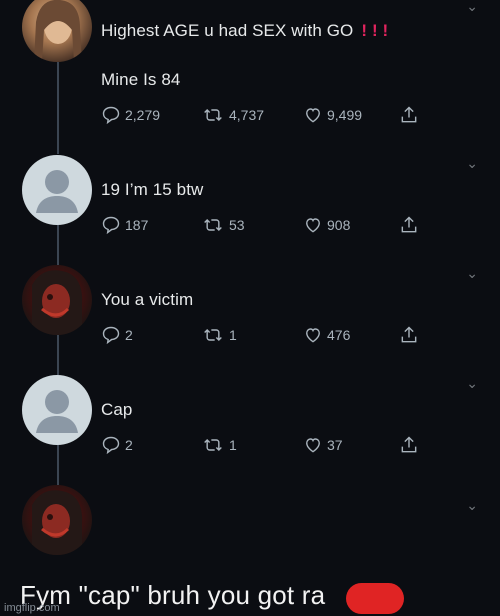 The image size is (500, 616). I want to click on tweet-text: Cap, so click(117, 409).